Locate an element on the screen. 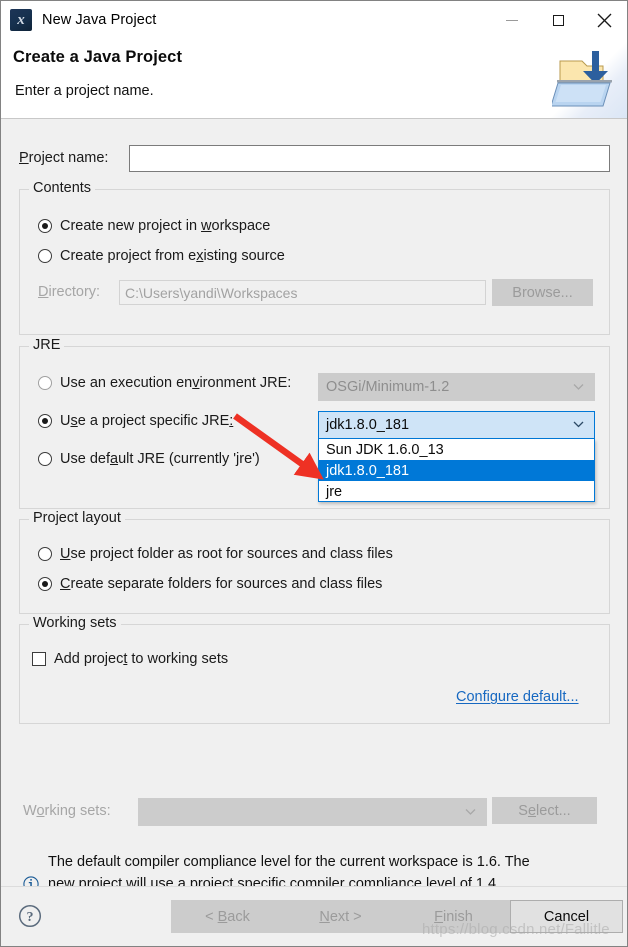  window-title: New Java Project is located at coordinates (99, 20).